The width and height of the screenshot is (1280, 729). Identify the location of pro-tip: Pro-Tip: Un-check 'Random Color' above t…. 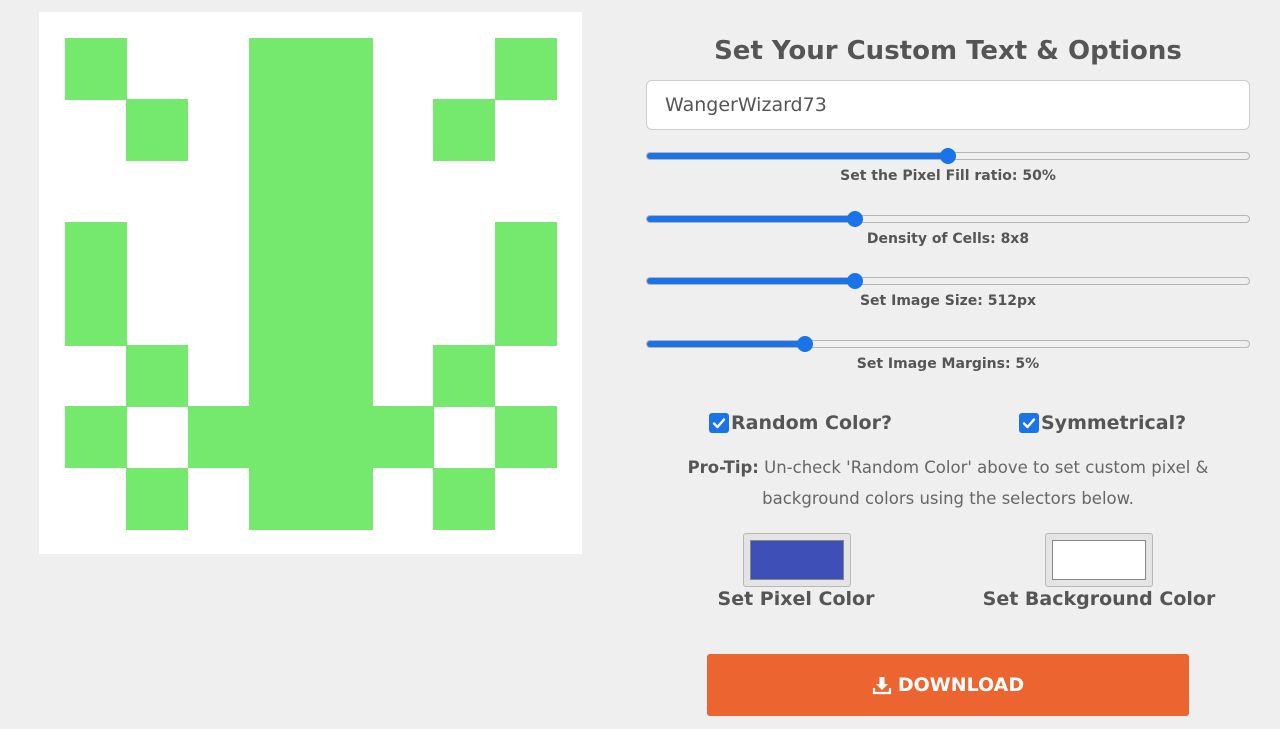
(948, 483).